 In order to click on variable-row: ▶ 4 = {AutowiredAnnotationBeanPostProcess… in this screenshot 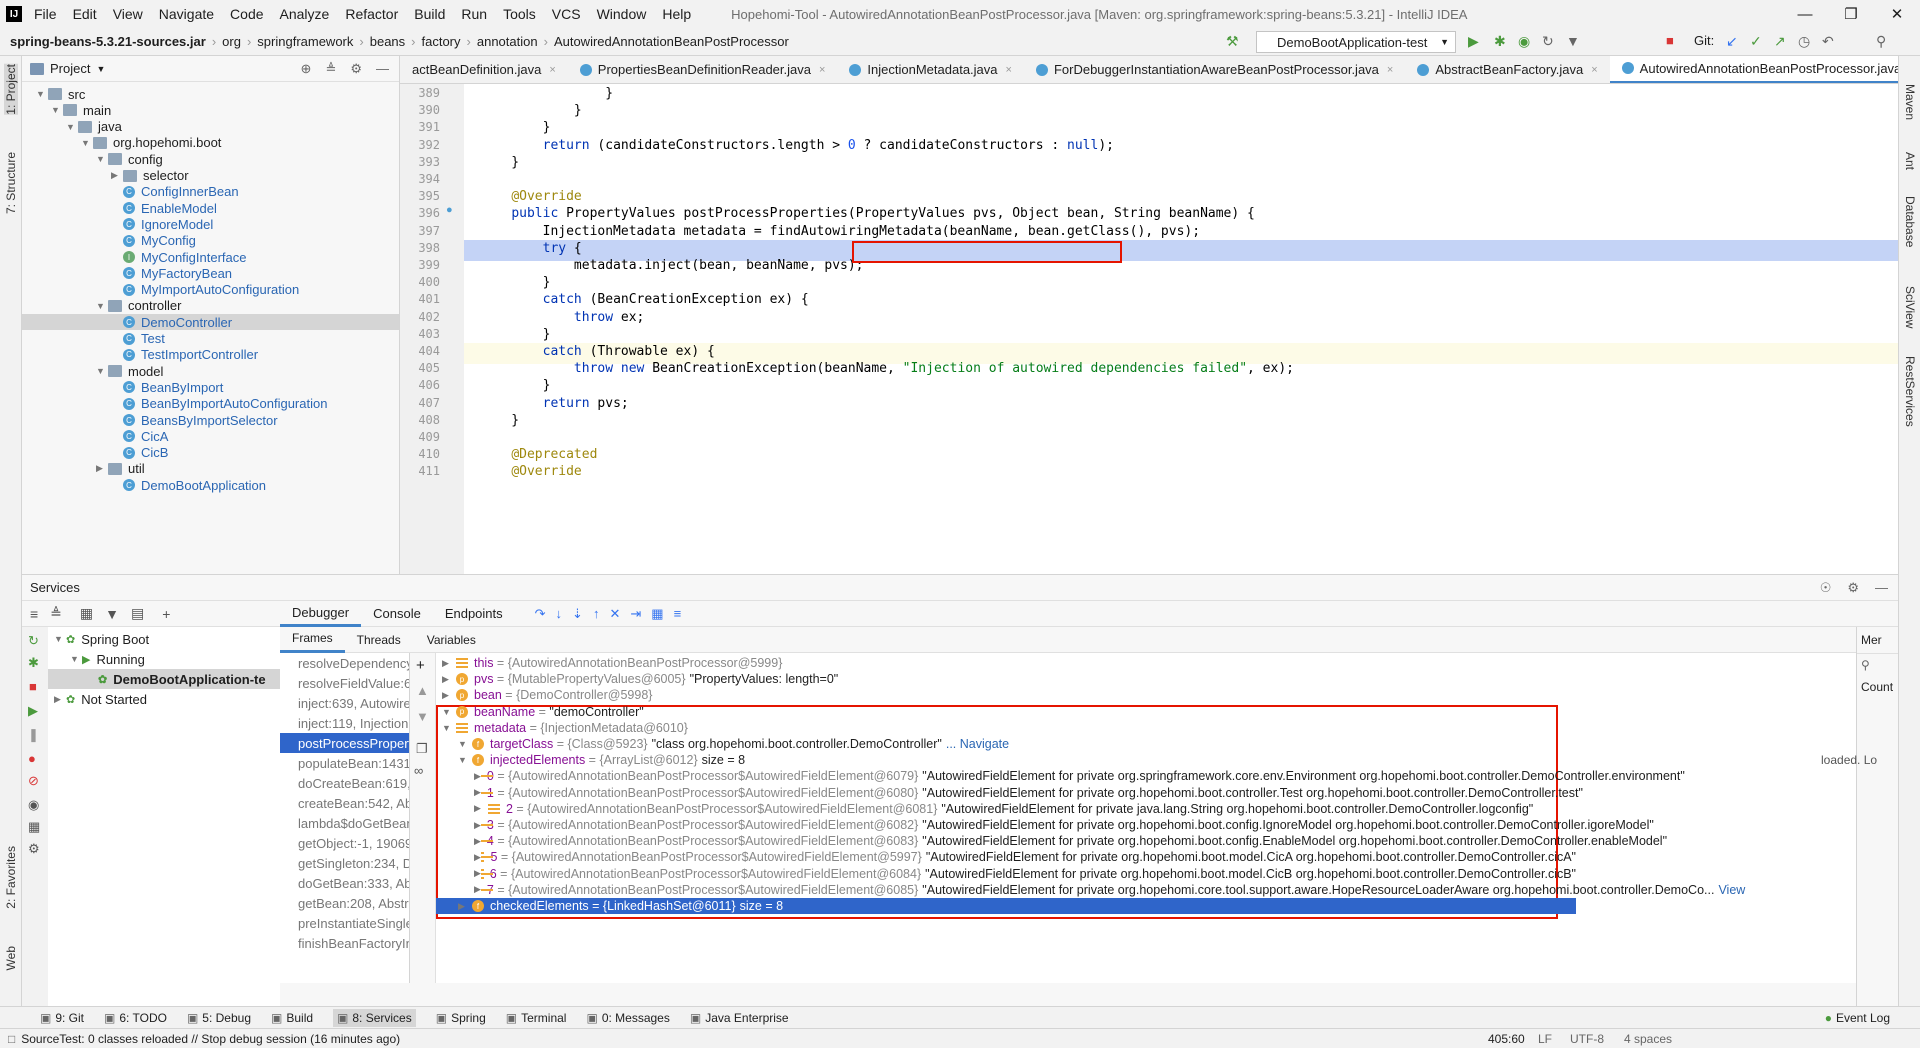, I will do `click(1051, 841)`.